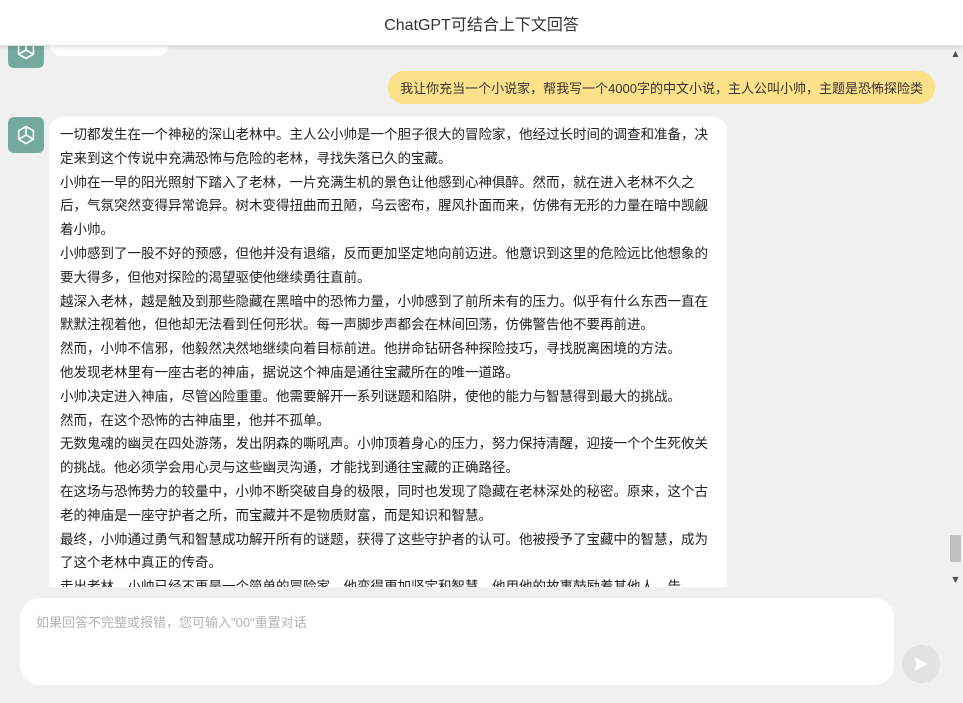 The height and width of the screenshot is (703, 963). Describe the element at coordinates (457, 641) in the screenshot. I see `message-input` at that location.